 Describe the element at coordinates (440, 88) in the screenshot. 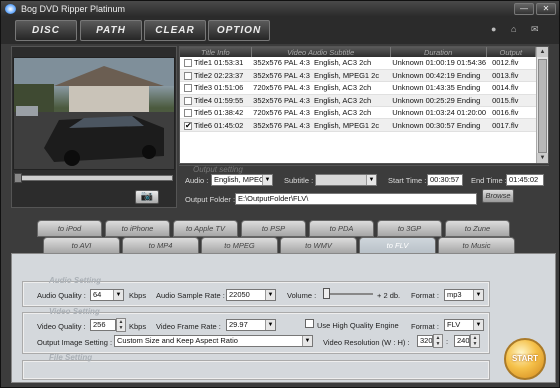

I see `row-start-time: 01:43:35` at that location.